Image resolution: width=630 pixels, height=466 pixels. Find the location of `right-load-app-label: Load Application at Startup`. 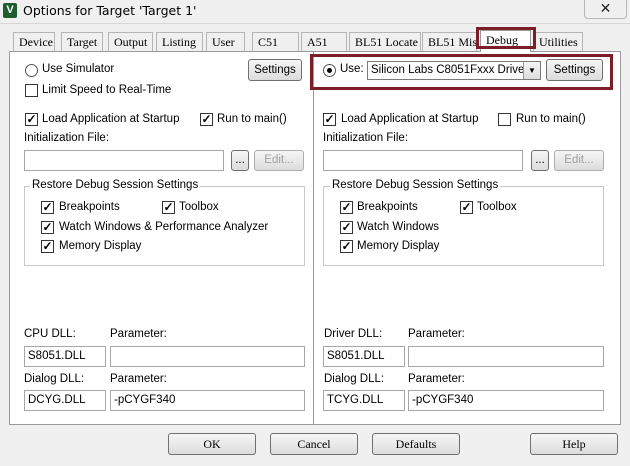

right-load-app-label: Load Application at Startup is located at coordinates (410, 119).